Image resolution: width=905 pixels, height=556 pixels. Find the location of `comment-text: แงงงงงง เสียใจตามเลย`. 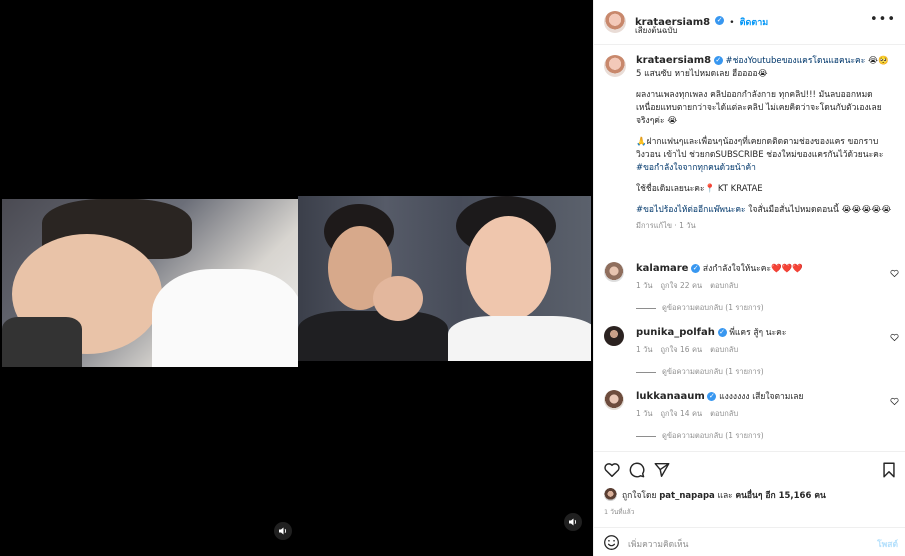

comment-text: แงงงงงง เสียใจตามเลย is located at coordinates (761, 397).